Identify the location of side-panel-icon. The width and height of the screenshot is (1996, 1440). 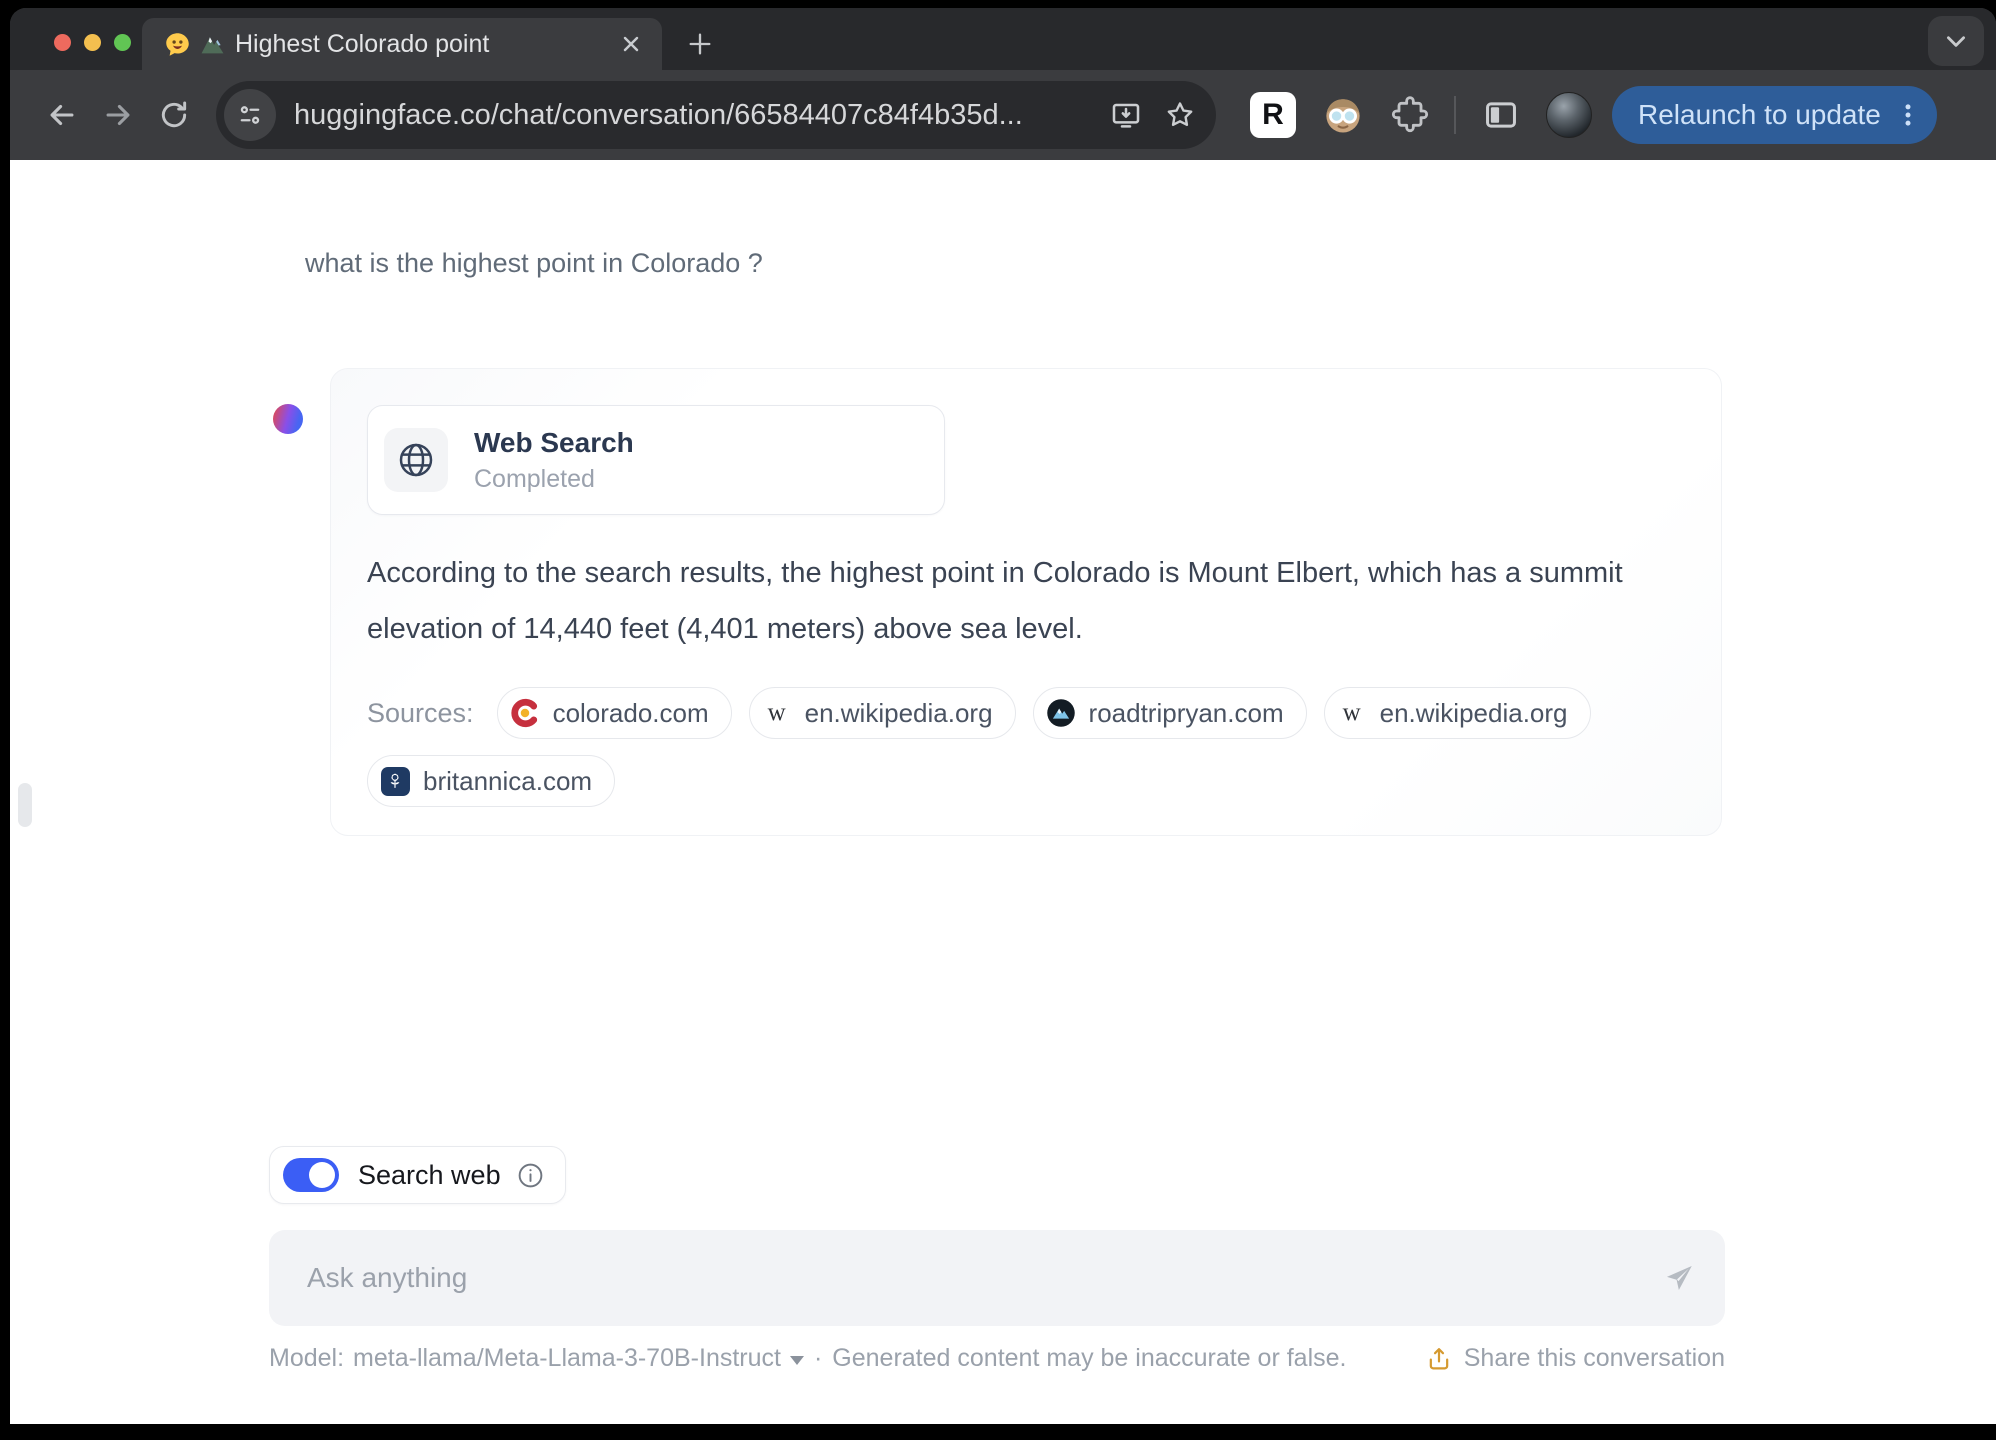
(1501, 115).